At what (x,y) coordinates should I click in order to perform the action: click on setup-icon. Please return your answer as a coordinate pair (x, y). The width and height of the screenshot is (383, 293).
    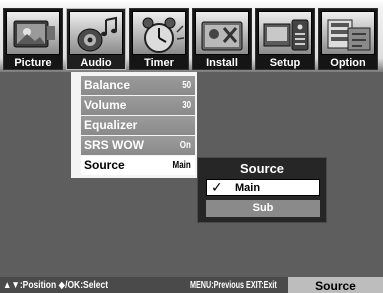
    Looking at the image, I should click on (285, 33).